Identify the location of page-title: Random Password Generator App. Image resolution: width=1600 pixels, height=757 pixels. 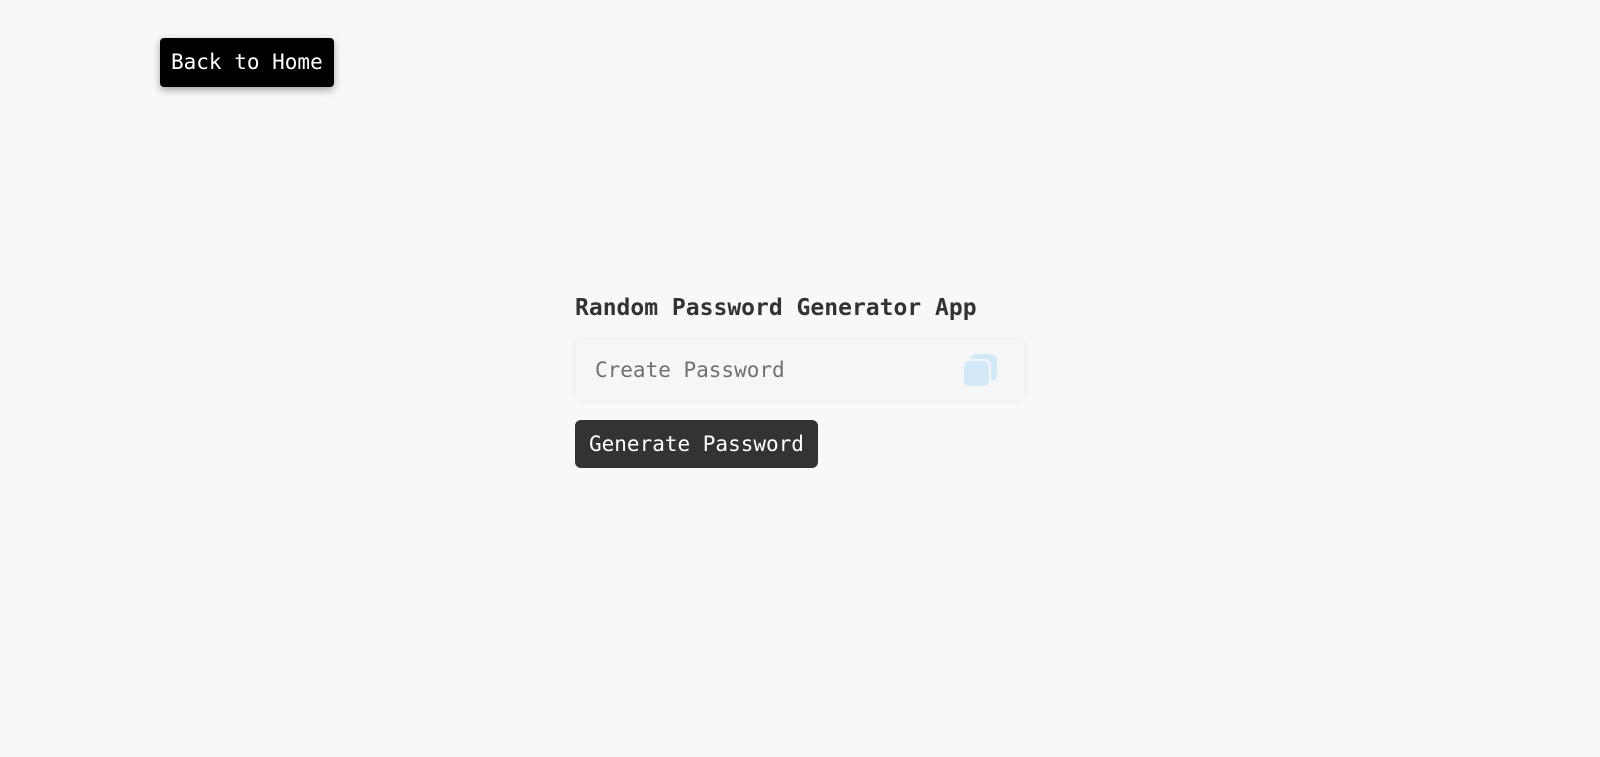
(776, 308).